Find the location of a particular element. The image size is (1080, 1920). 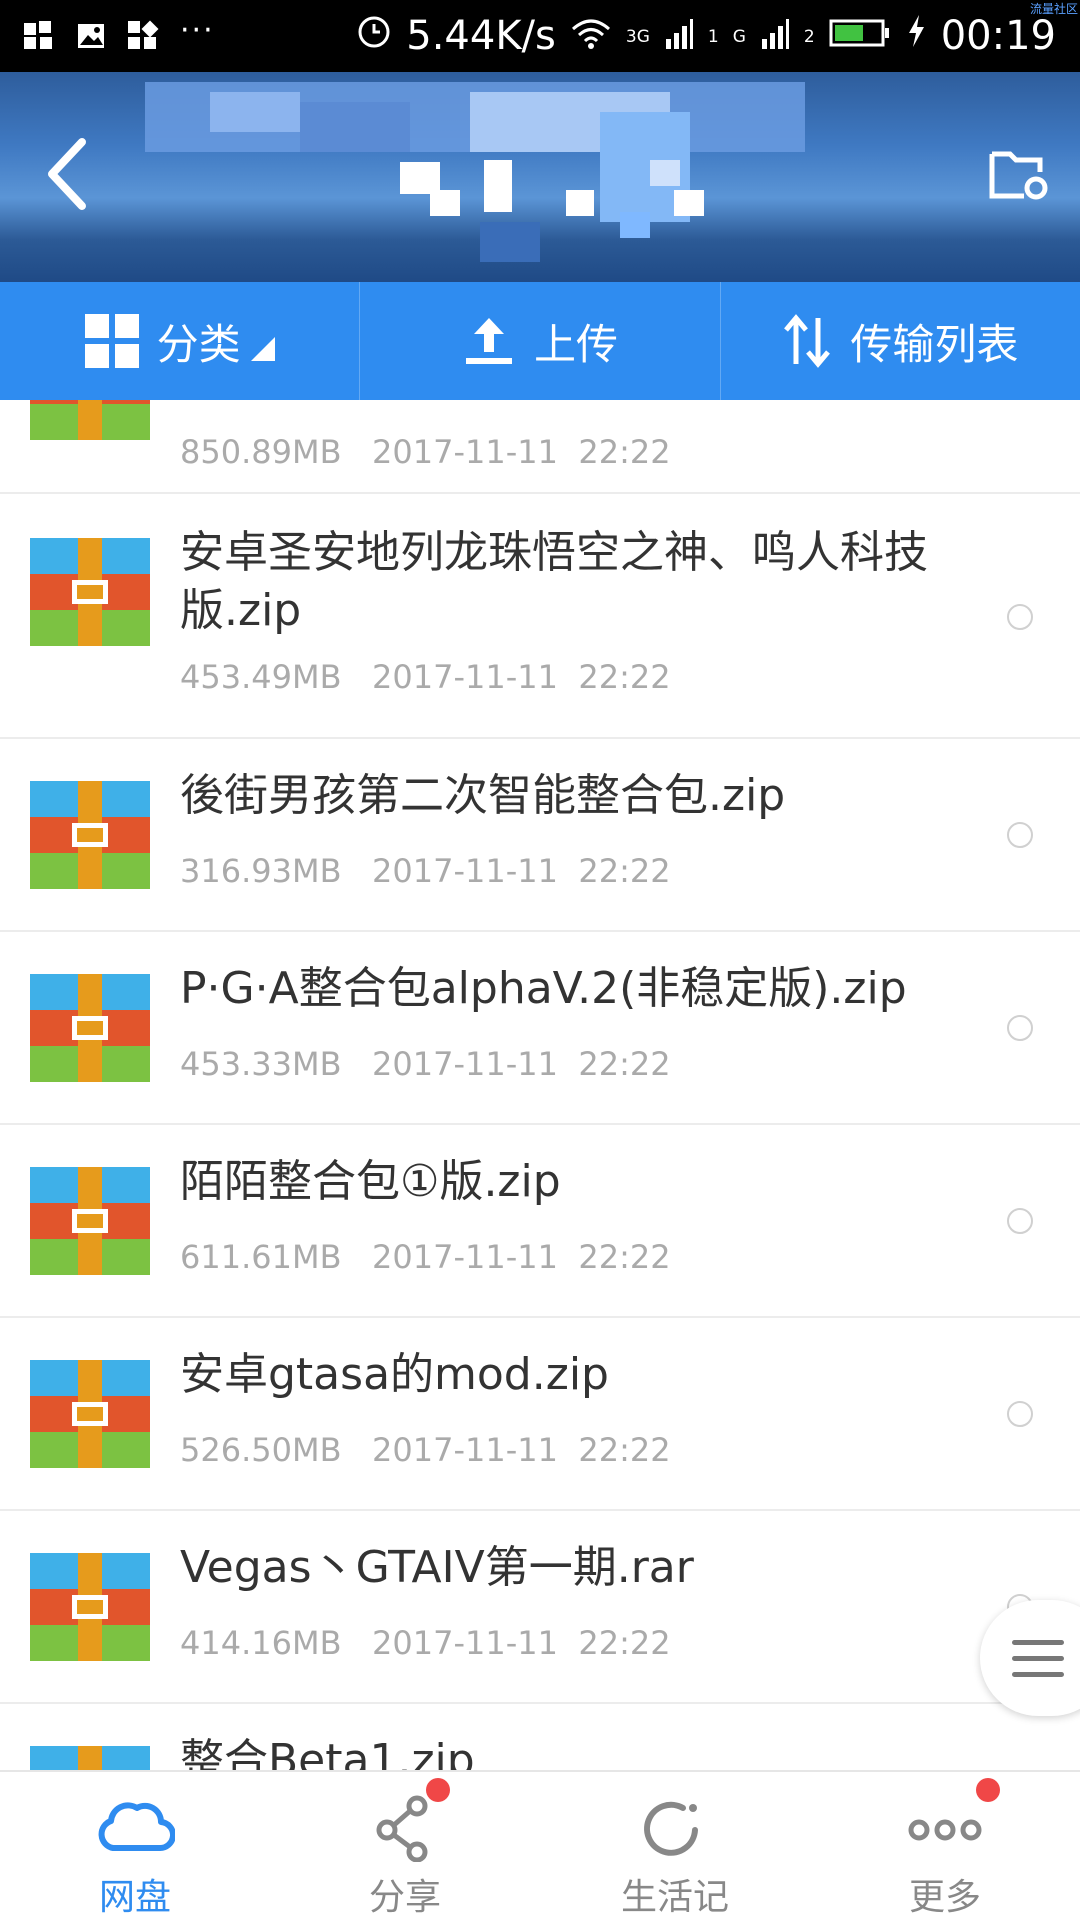

upload-label: 上传 is located at coordinates (575, 344).